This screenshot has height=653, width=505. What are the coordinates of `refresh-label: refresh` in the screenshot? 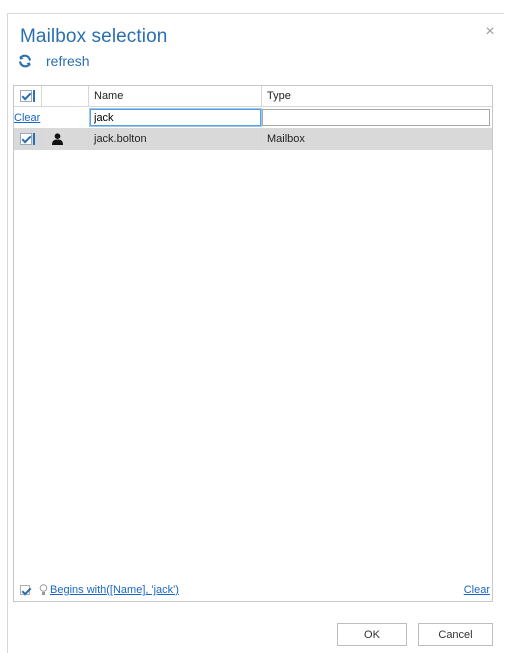 It's located at (68, 61).